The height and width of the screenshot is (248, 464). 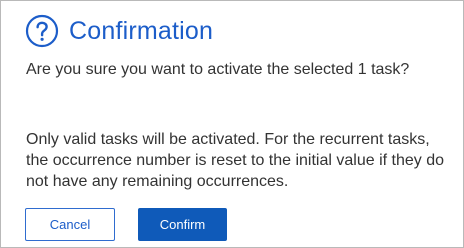 What do you see at coordinates (141, 31) in the screenshot?
I see `dialog-title: Confirmation` at bounding box center [141, 31].